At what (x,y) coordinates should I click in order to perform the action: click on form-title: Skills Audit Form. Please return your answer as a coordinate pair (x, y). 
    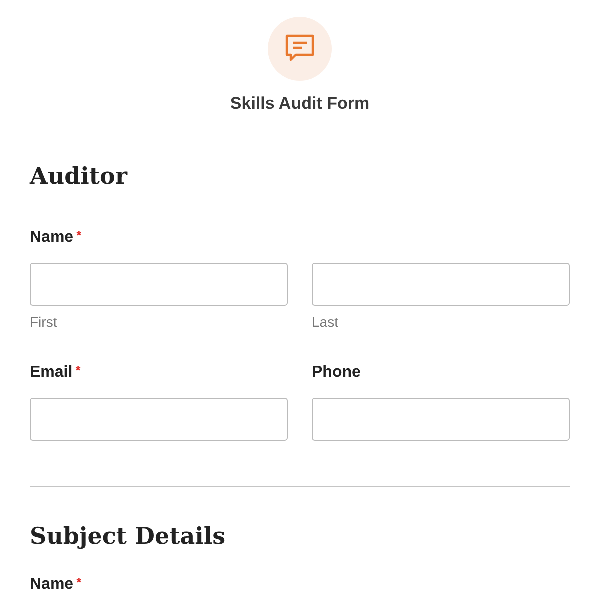
    Looking at the image, I should click on (300, 104).